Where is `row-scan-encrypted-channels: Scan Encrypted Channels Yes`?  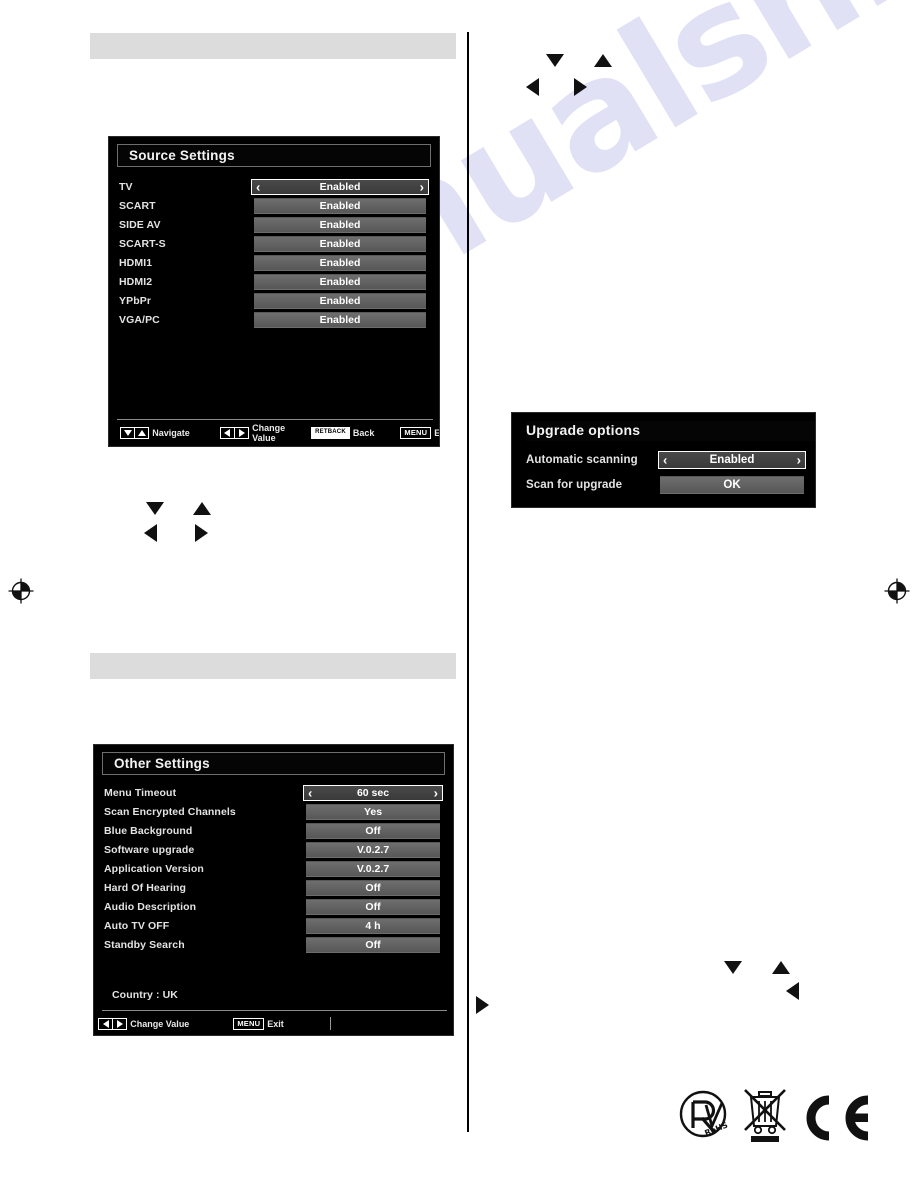
row-scan-encrypted-channels: Scan Encrypted Channels Yes is located at coordinates (273, 812).